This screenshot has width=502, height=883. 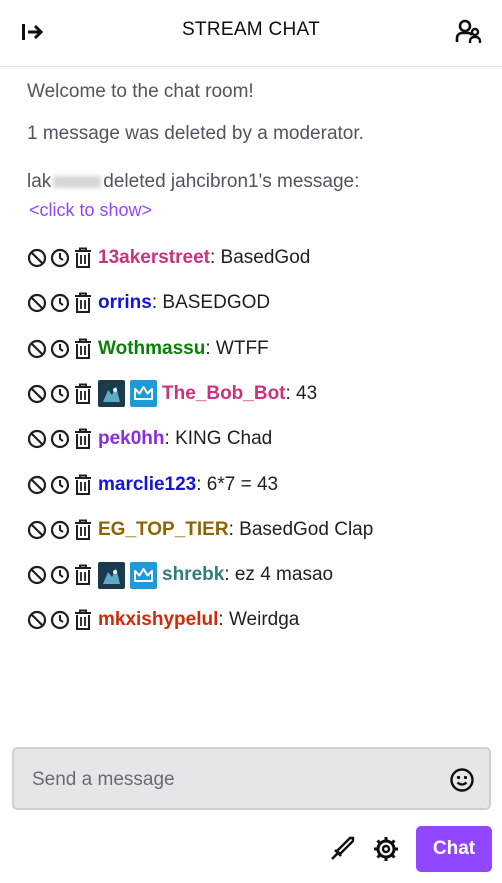 What do you see at coordinates (39, 181) in the screenshot?
I see `moderator-name: lak` at bounding box center [39, 181].